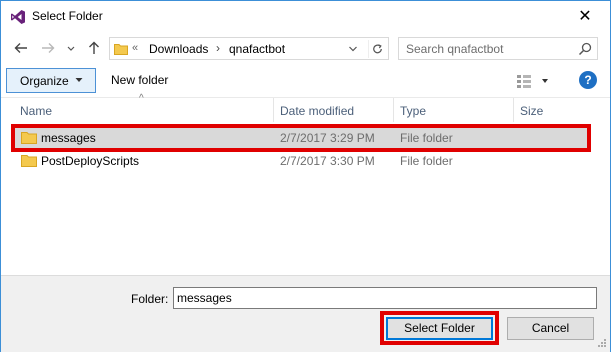 The width and height of the screenshot is (611, 352). I want to click on window-title: Select Folder, so click(67, 16).